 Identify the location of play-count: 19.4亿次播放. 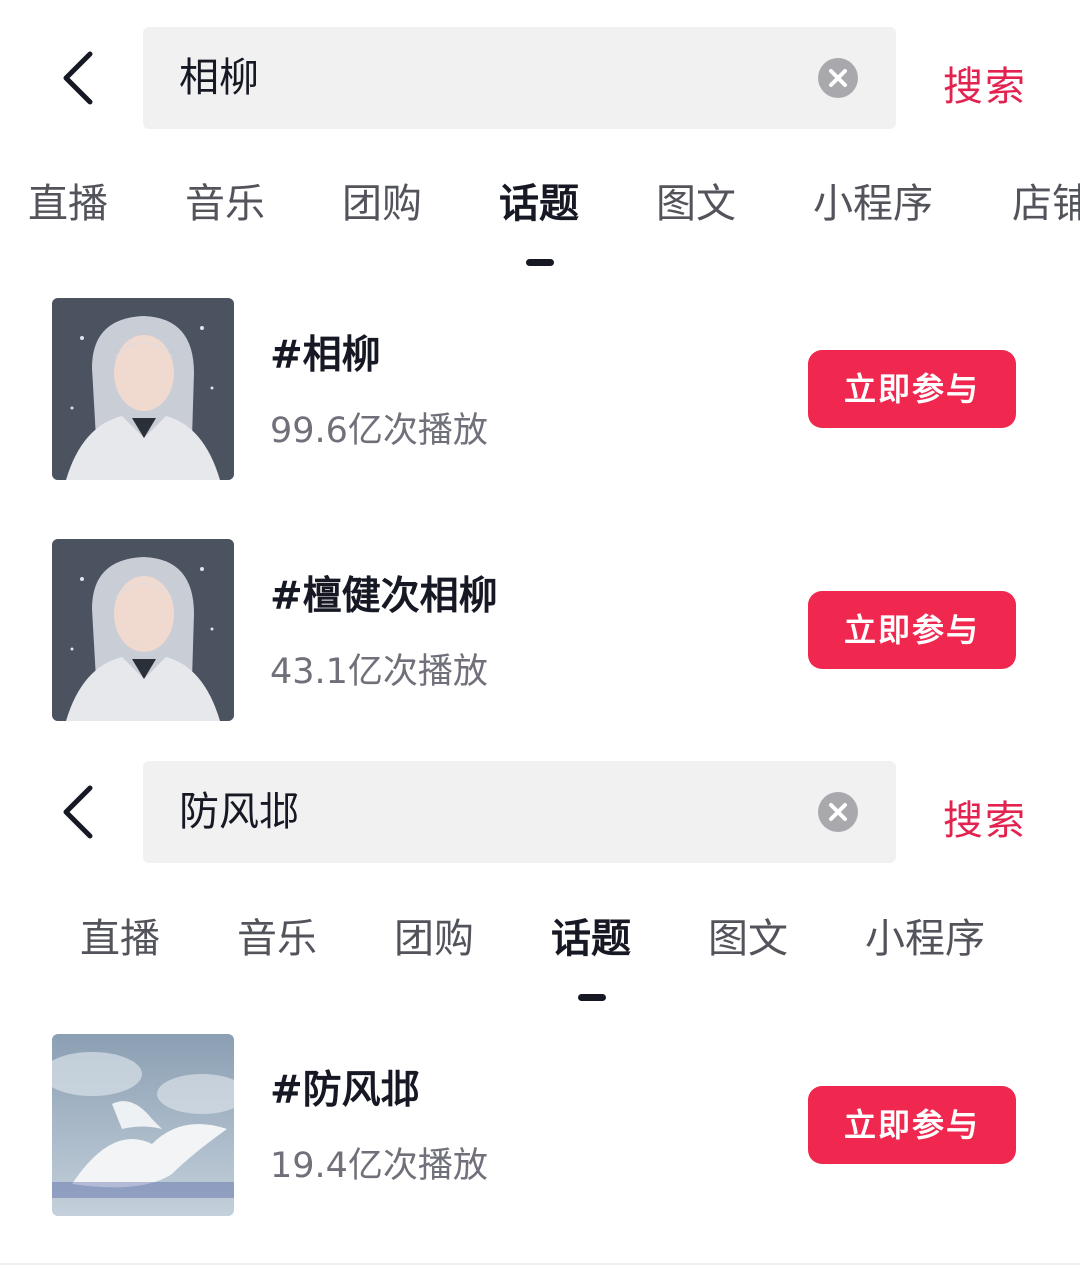
(379, 1166).